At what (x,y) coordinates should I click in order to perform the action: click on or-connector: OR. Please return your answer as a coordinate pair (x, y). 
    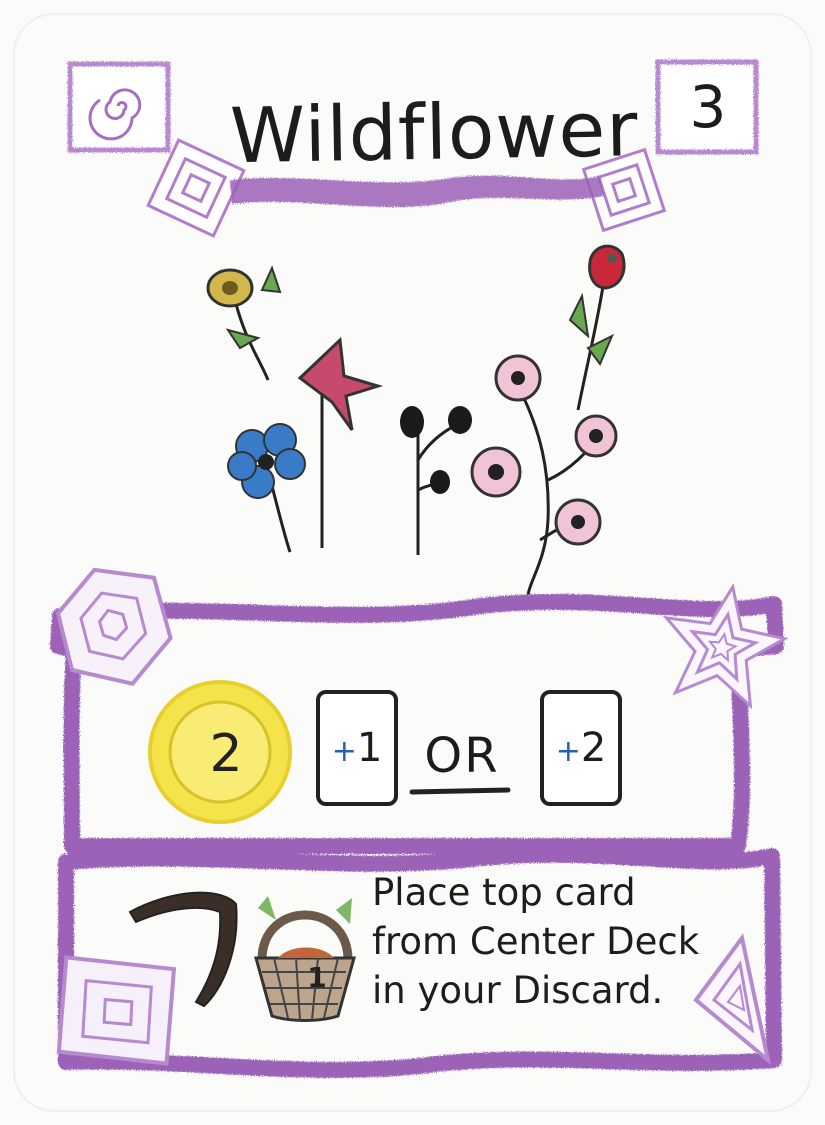
    Looking at the image, I should click on (462, 756).